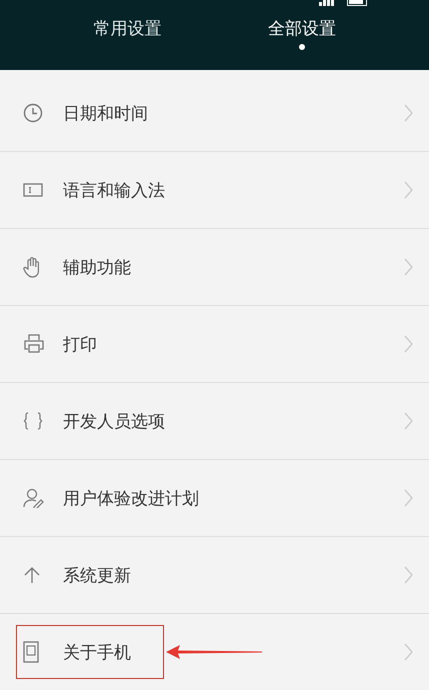  What do you see at coordinates (97, 653) in the screenshot?
I see `item-label: 关于手机` at bounding box center [97, 653].